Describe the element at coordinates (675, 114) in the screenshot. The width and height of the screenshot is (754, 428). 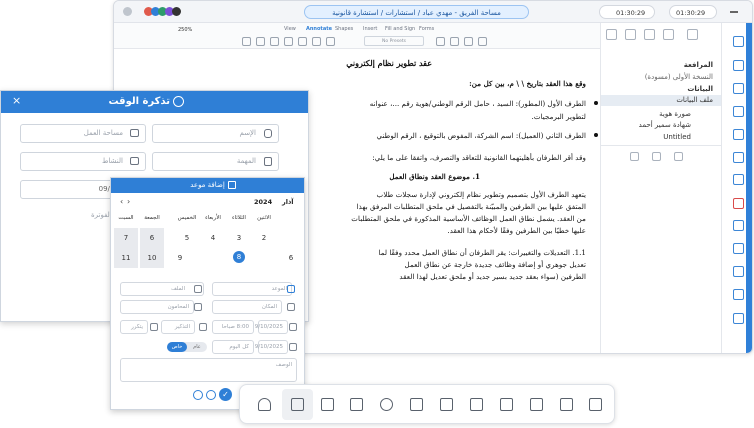
I see `tree-item: صورة هوية` at that location.